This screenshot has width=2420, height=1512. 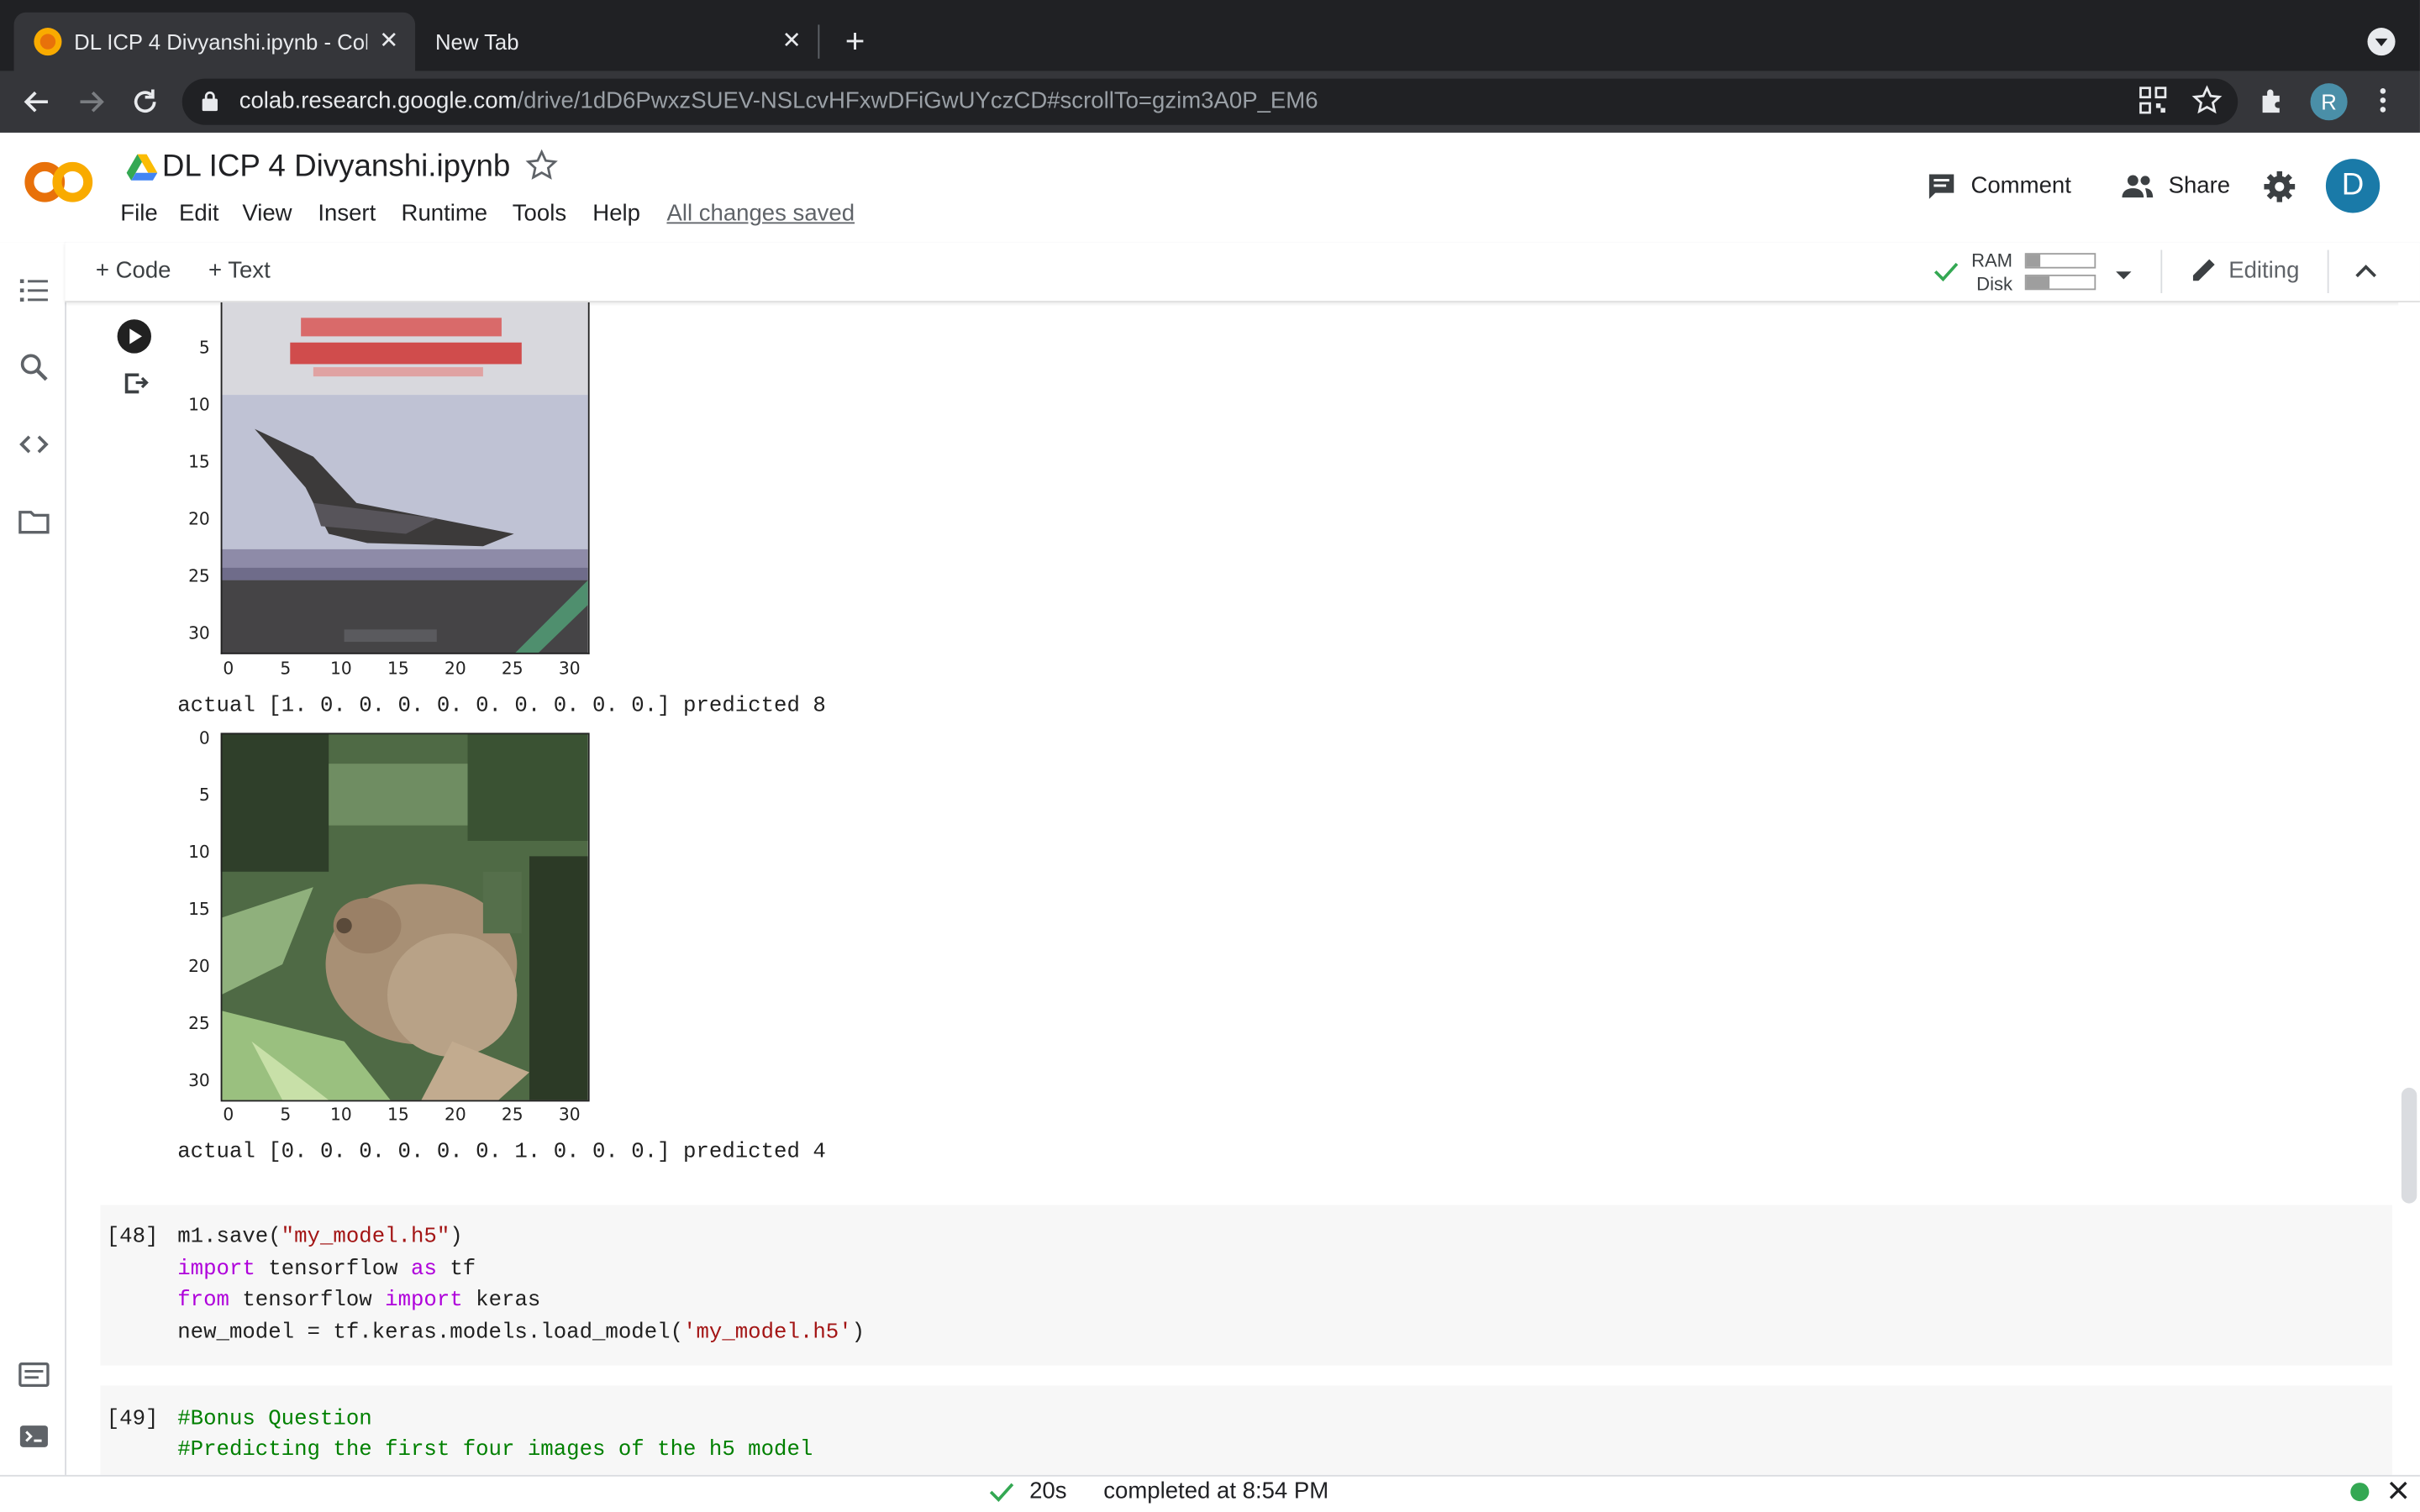 I want to click on collapse-header-chevron-icon, so click(x=2365, y=271).